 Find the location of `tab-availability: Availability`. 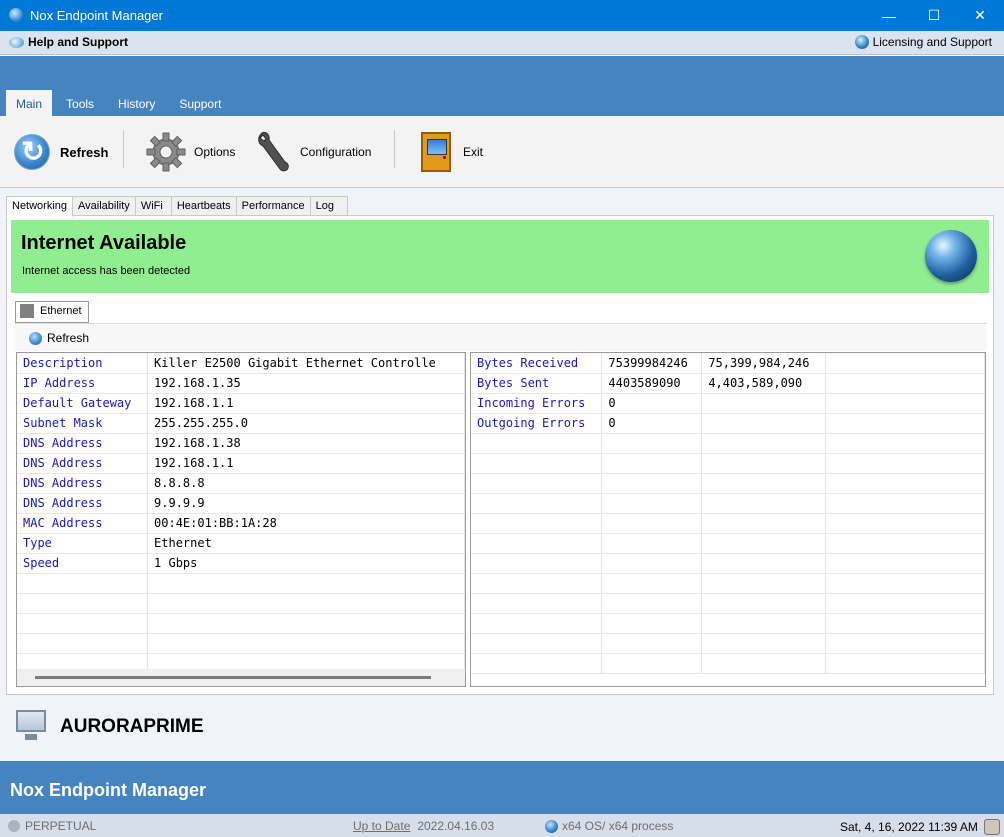

tab-availability: Availability is located at coordinates (104, 206).